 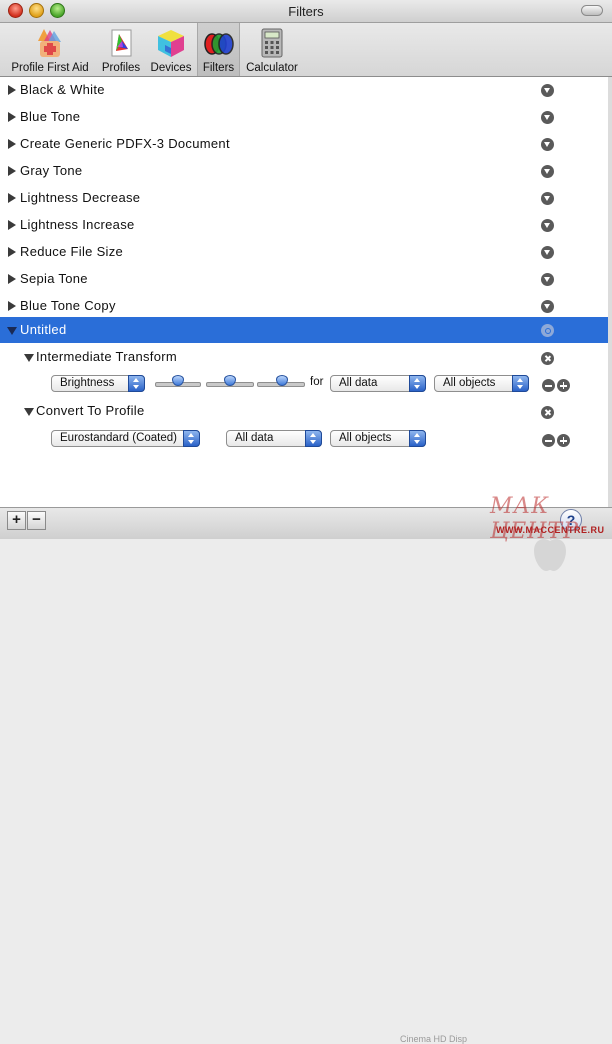 I want to click on component-controls-intermediate: Brightness for All data All objects, so click(x=304, y=384).